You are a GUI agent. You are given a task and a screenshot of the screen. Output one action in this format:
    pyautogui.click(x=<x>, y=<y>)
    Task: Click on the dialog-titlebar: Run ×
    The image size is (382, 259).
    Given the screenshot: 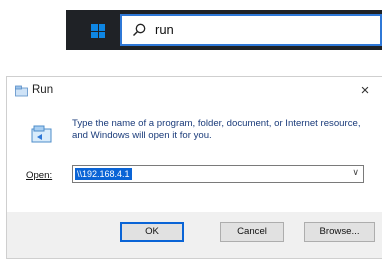 What is the action you would take?
    pyautogui.click(x=194, y=92)
    